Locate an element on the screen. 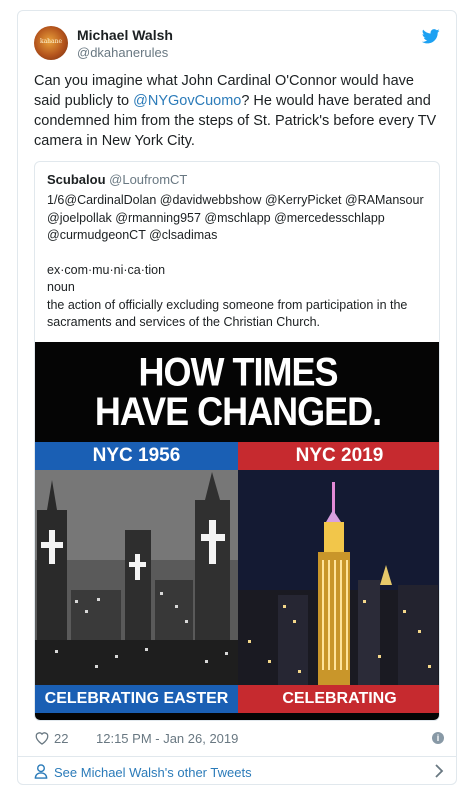 The image size is (474, 800). heart-icon is located at coordinates (42, 738).